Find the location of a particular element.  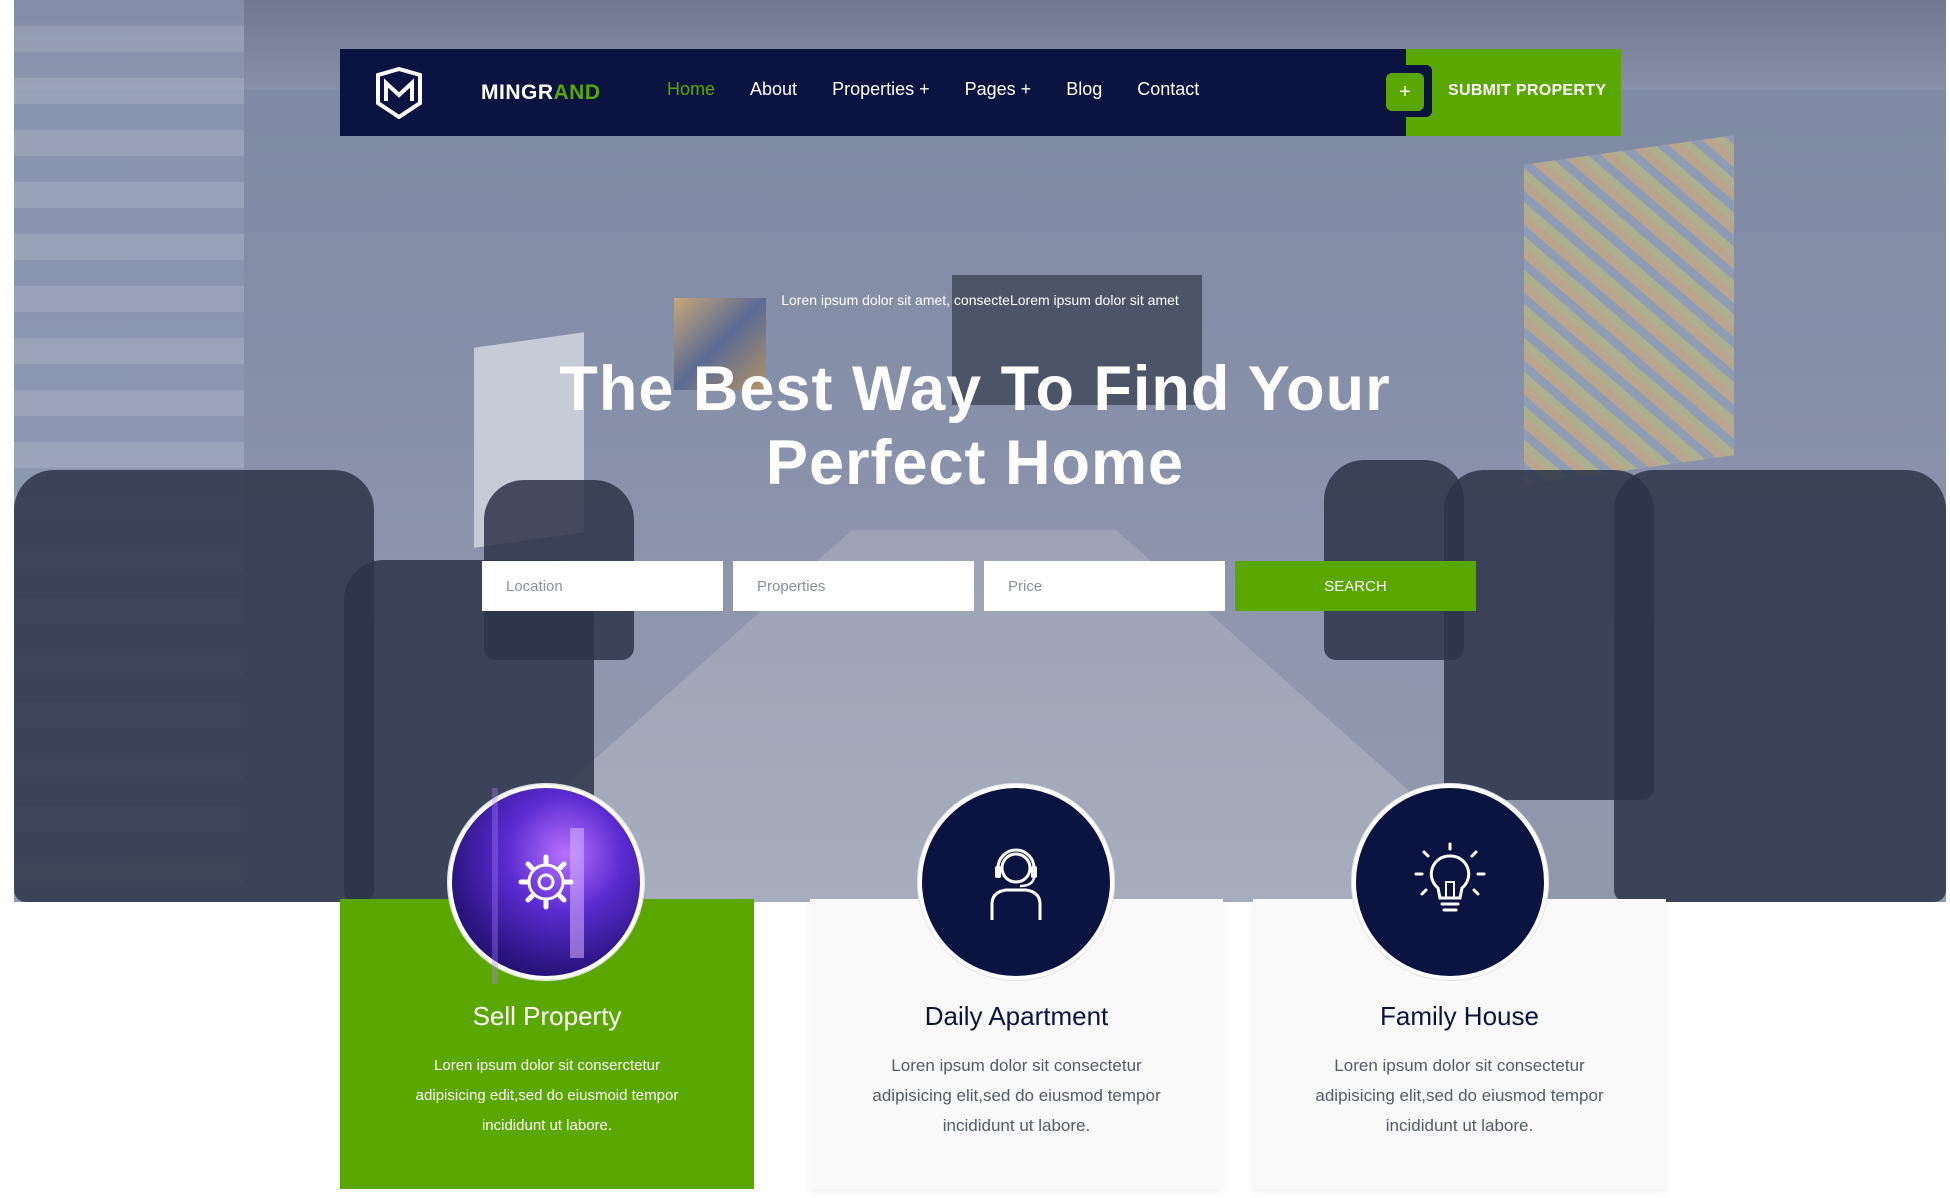

nav-home: Home is located at coordinates (691, 89).